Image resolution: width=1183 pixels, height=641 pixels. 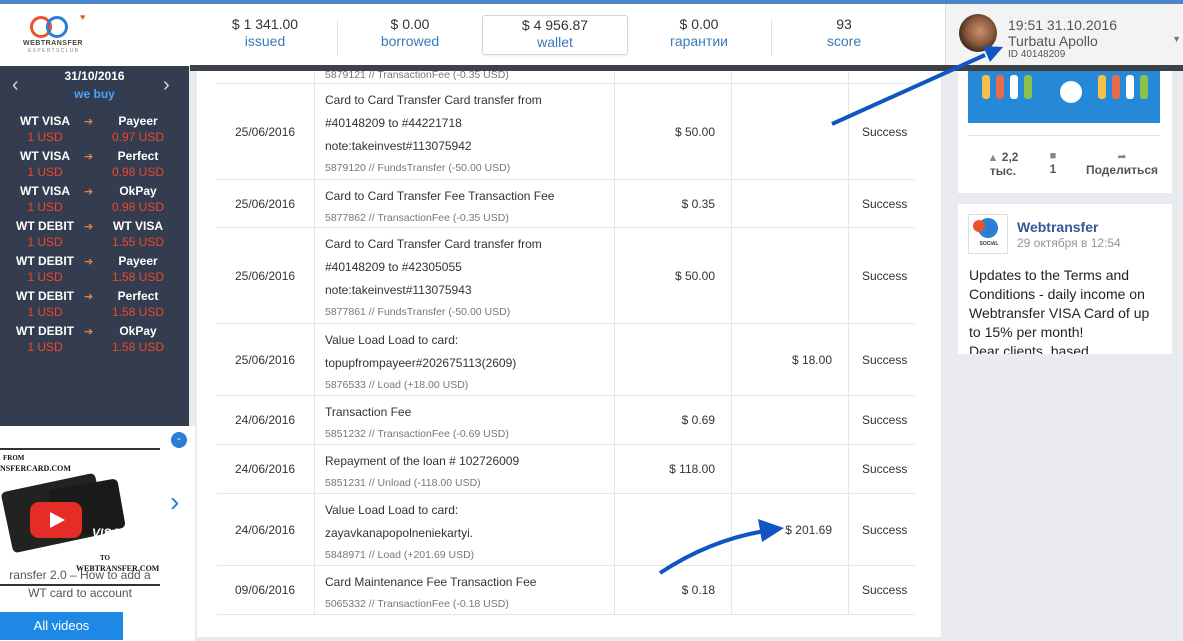 I want to click on chevron-right-icon: ›, so click(x=174, y=502).